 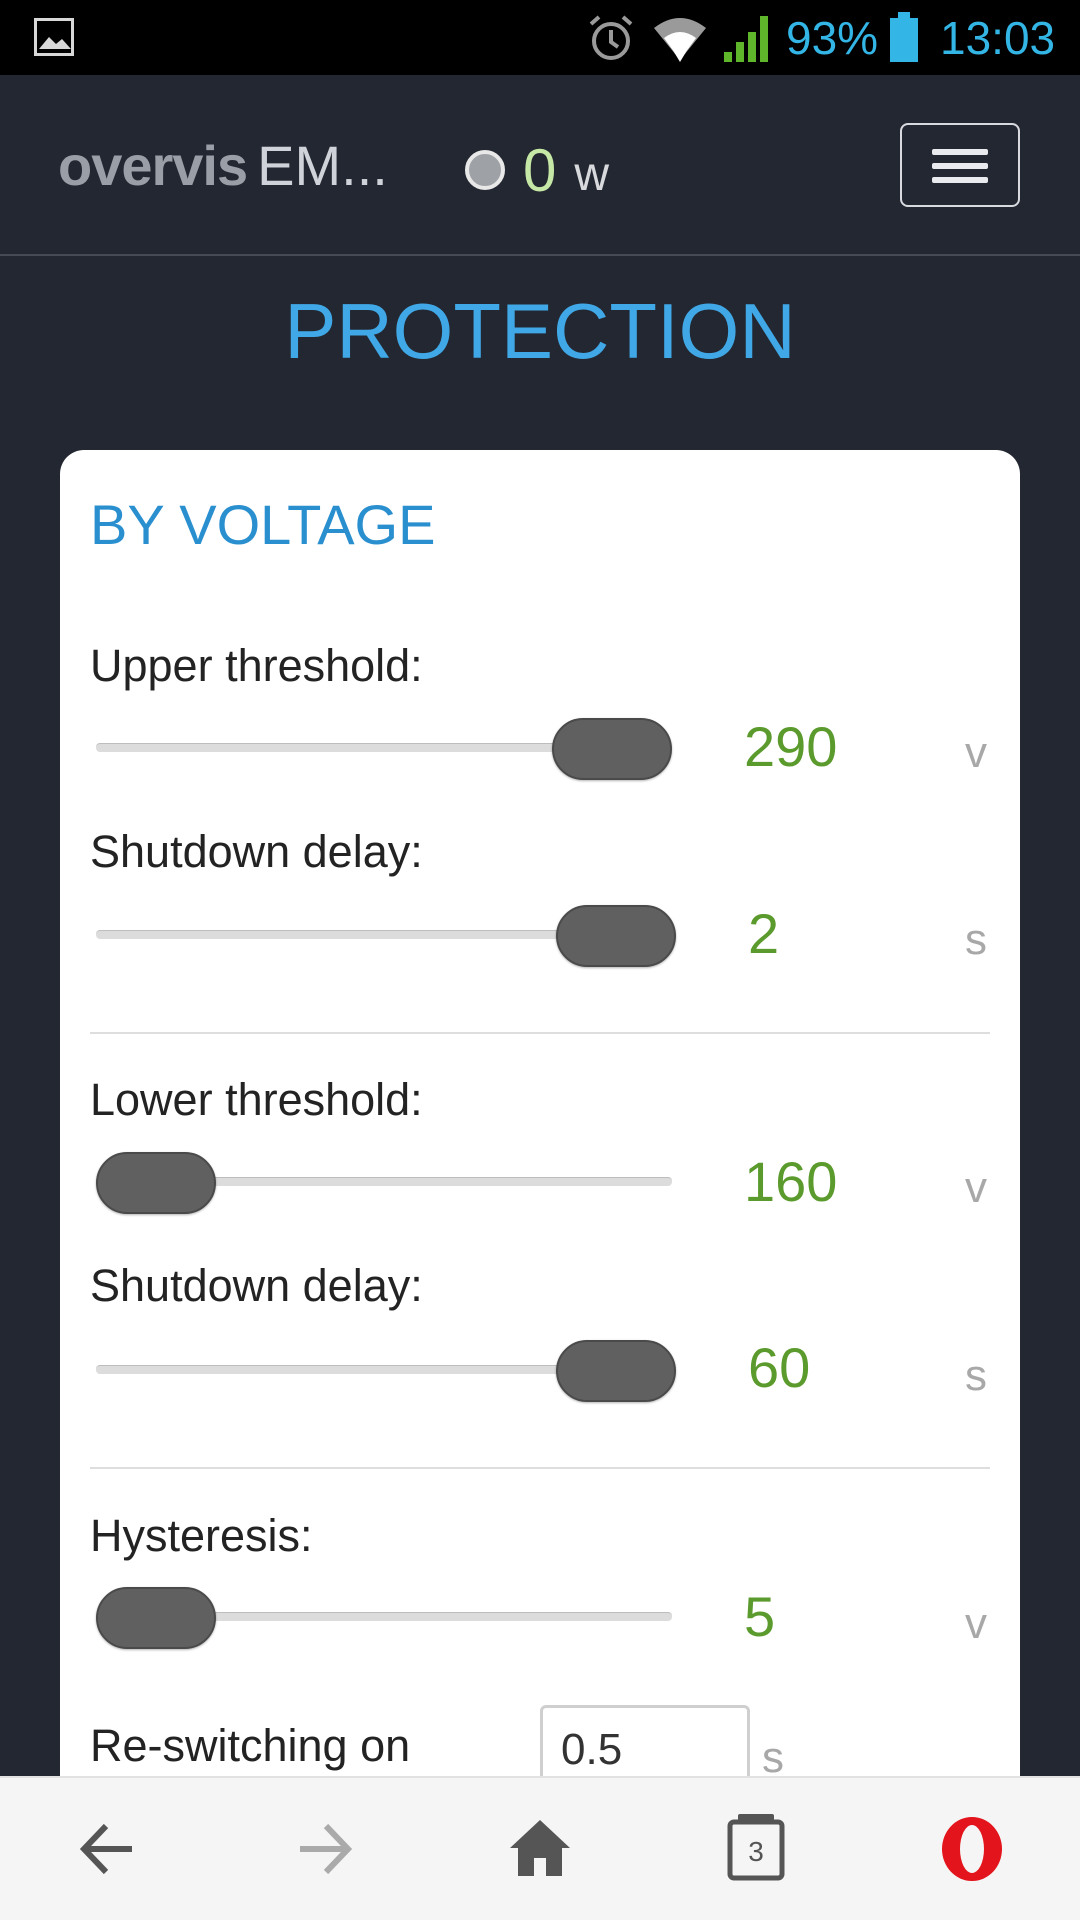 I want to click on power-value: 0, so click(x=540, y=170).